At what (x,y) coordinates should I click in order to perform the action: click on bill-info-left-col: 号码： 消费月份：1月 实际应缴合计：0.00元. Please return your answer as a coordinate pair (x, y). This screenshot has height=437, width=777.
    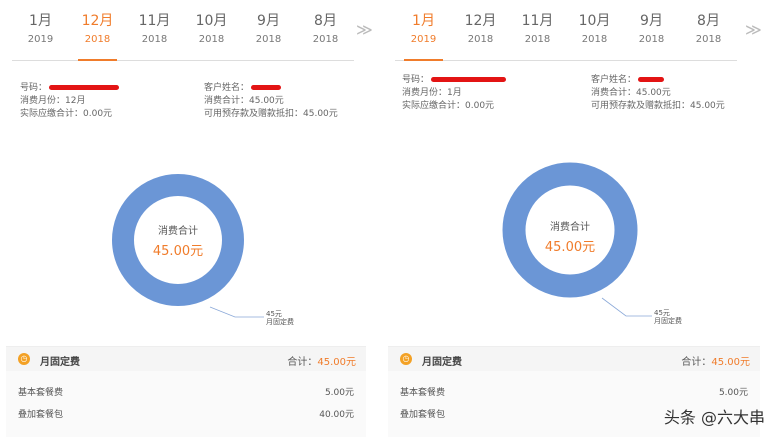
    Looking at the image, I should click on (454, 93).